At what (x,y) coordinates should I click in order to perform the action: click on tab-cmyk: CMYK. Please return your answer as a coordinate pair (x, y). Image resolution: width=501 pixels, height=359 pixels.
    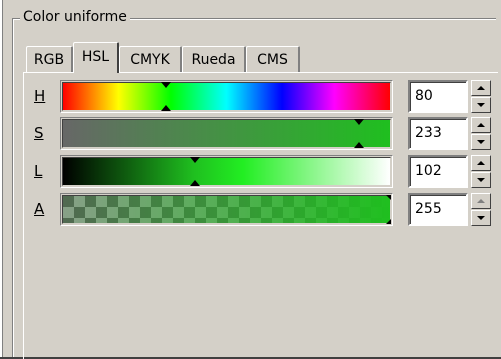
    Looking at the image, I should click on (150, 59).